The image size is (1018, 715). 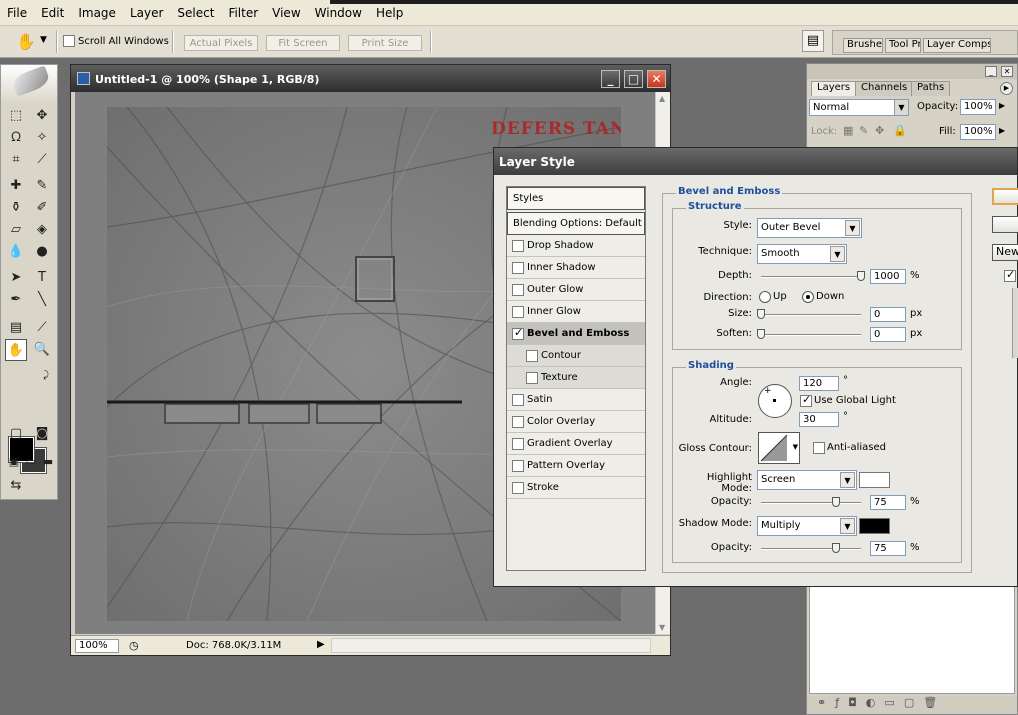 I want to click on style-outer-glow: Outer Glow, so click(x=576, y=290).